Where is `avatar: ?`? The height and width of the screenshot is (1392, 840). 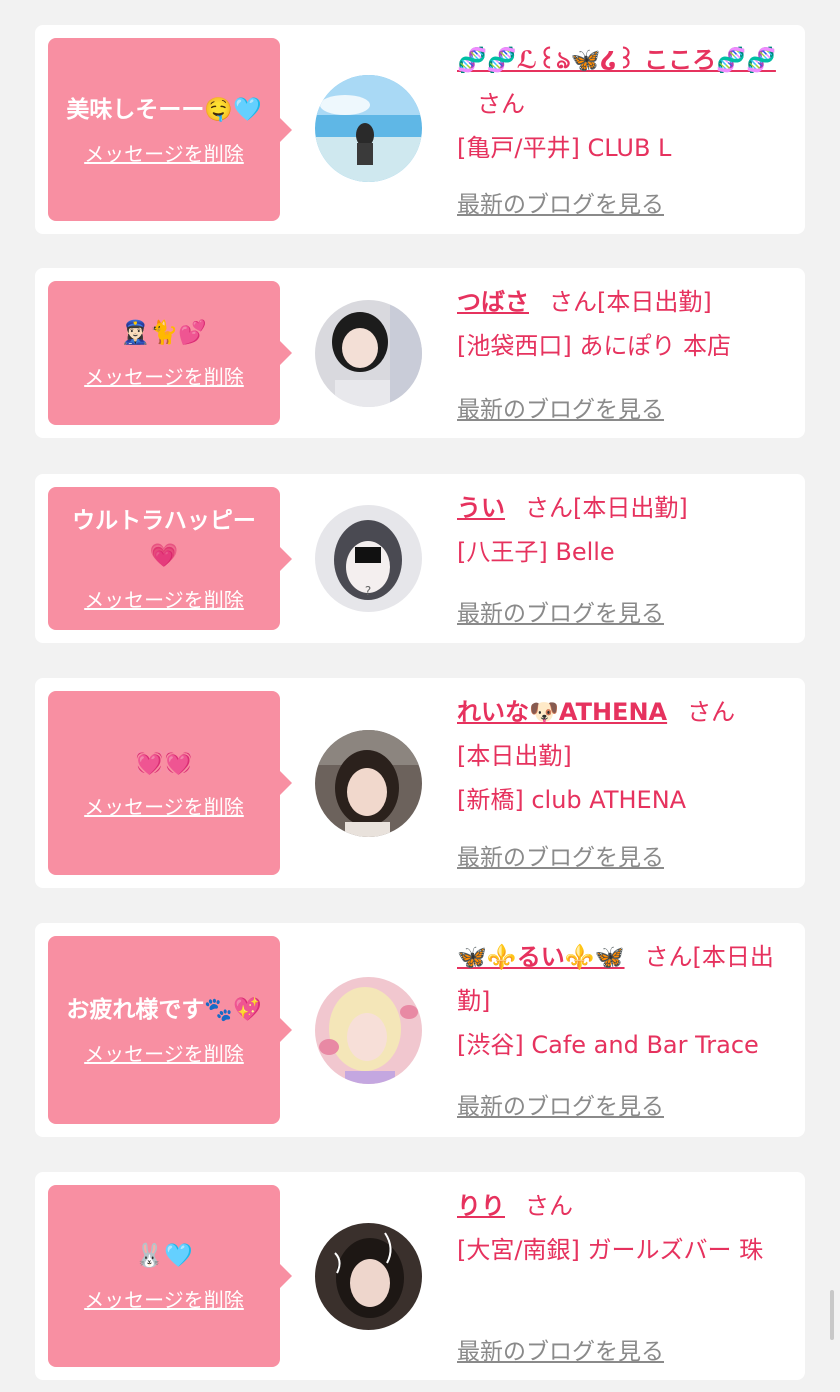
avatar: ? is located at coordinates (368, 558).